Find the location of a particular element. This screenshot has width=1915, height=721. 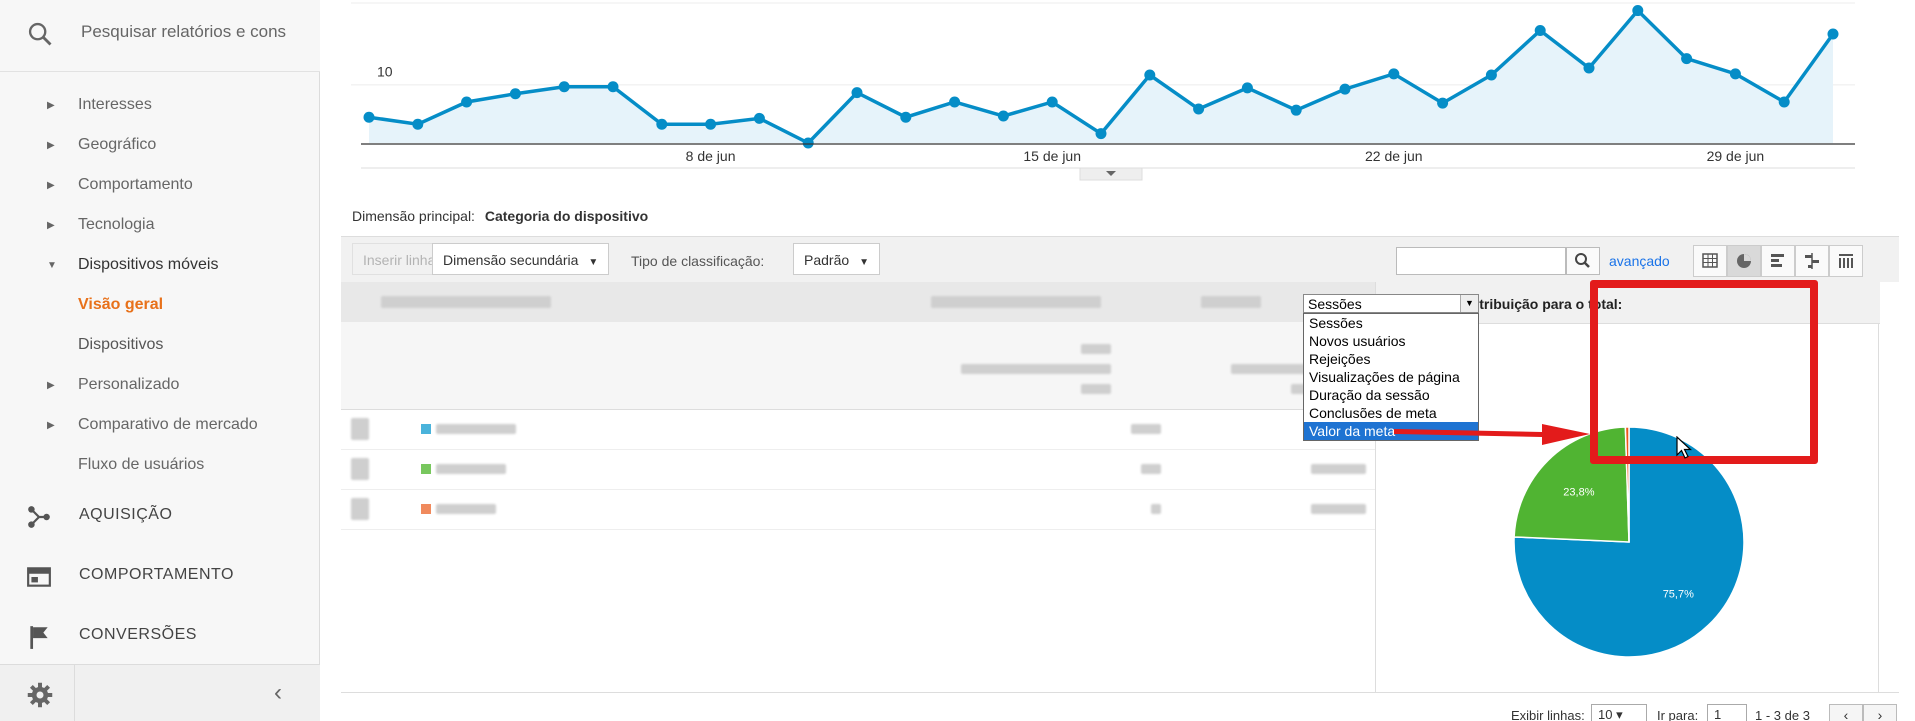

pie-slice-label: 75,7% is located at coordinates (1678, 595).